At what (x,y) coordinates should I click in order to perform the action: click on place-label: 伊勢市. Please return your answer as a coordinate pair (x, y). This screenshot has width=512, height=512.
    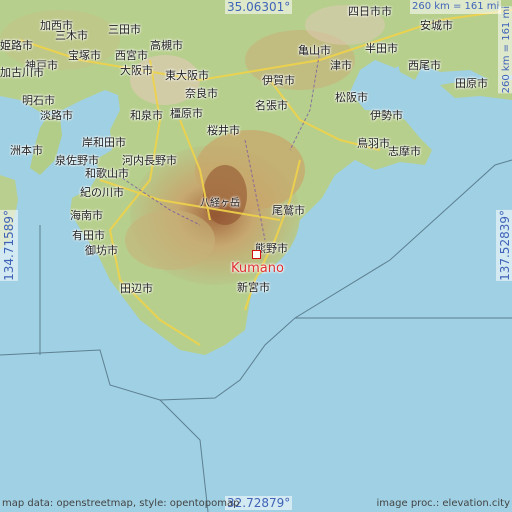
    Looking at the image, I should click on (386, 115).